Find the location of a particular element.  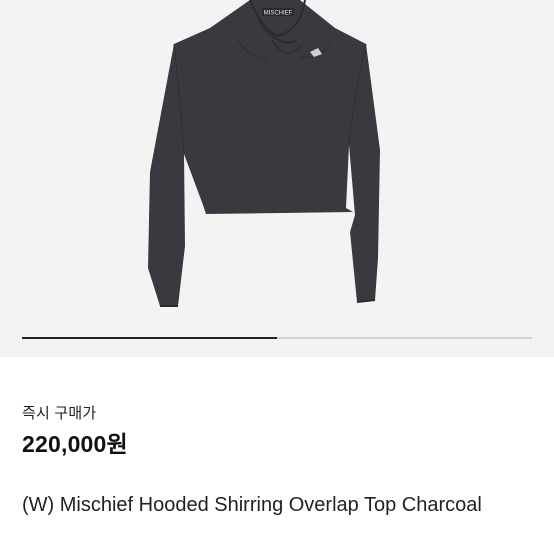

neck-label-text: MISCHIEF is located at coordinates (278, 14).